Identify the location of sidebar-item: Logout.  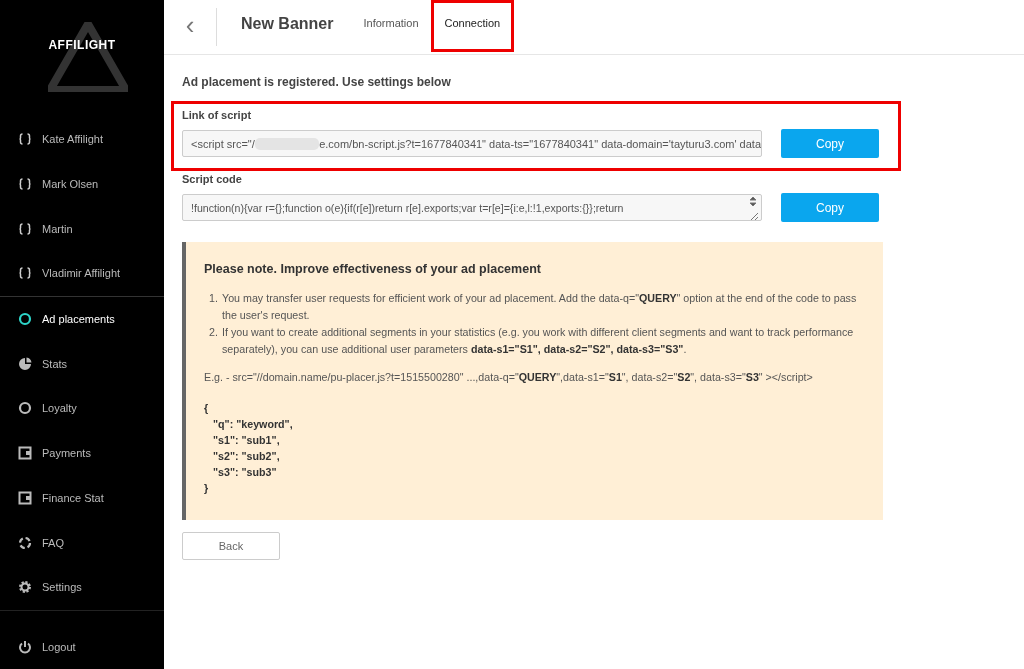
(82, 646).